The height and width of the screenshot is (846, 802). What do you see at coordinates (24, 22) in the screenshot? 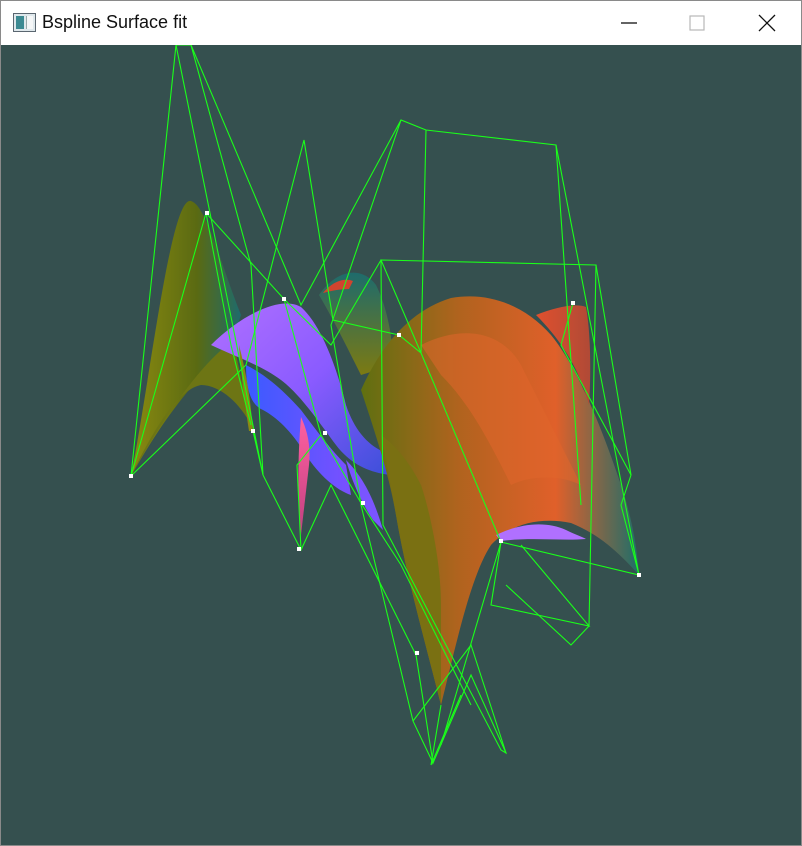
I see `app-icon` at bounding box center [24, 22].